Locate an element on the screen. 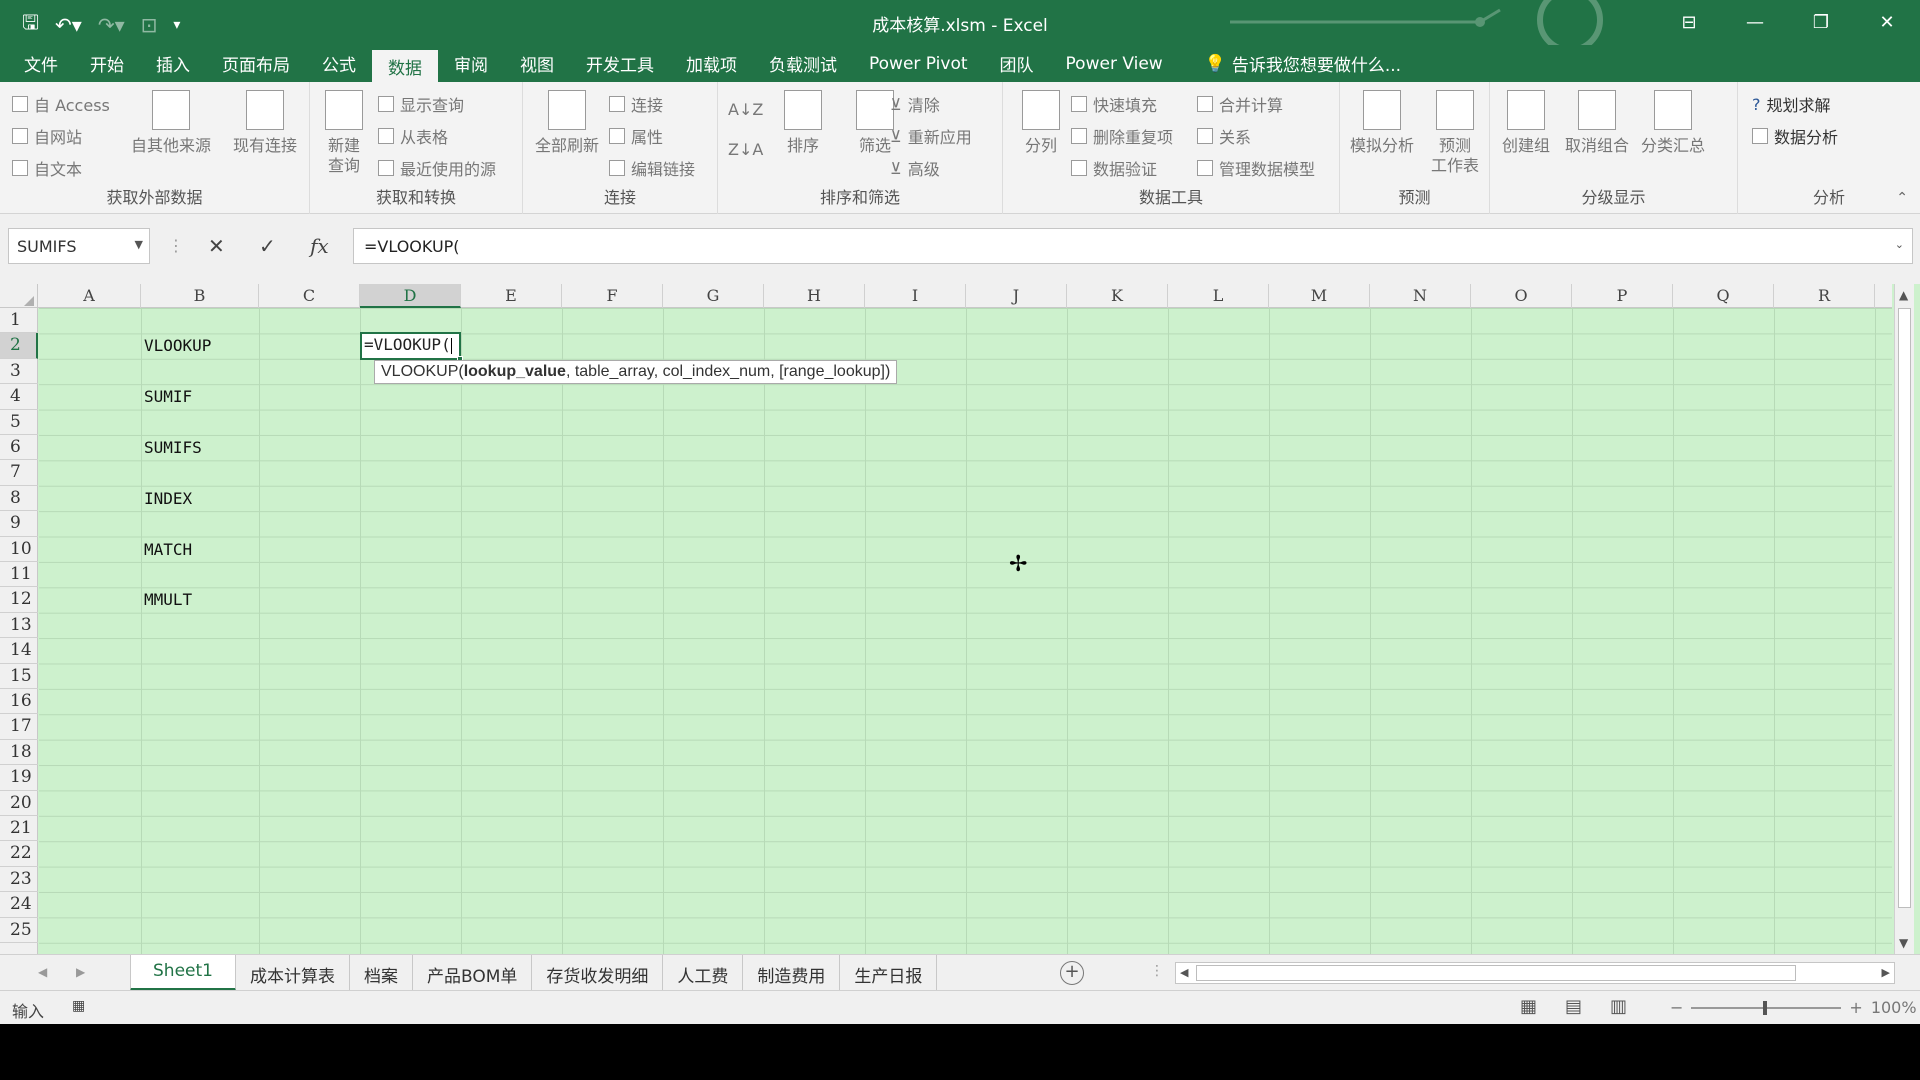 The height and width of the screenshot is (1080, 1920). solver-button: ? 规划求解 is located at coordinates (1791, 104).